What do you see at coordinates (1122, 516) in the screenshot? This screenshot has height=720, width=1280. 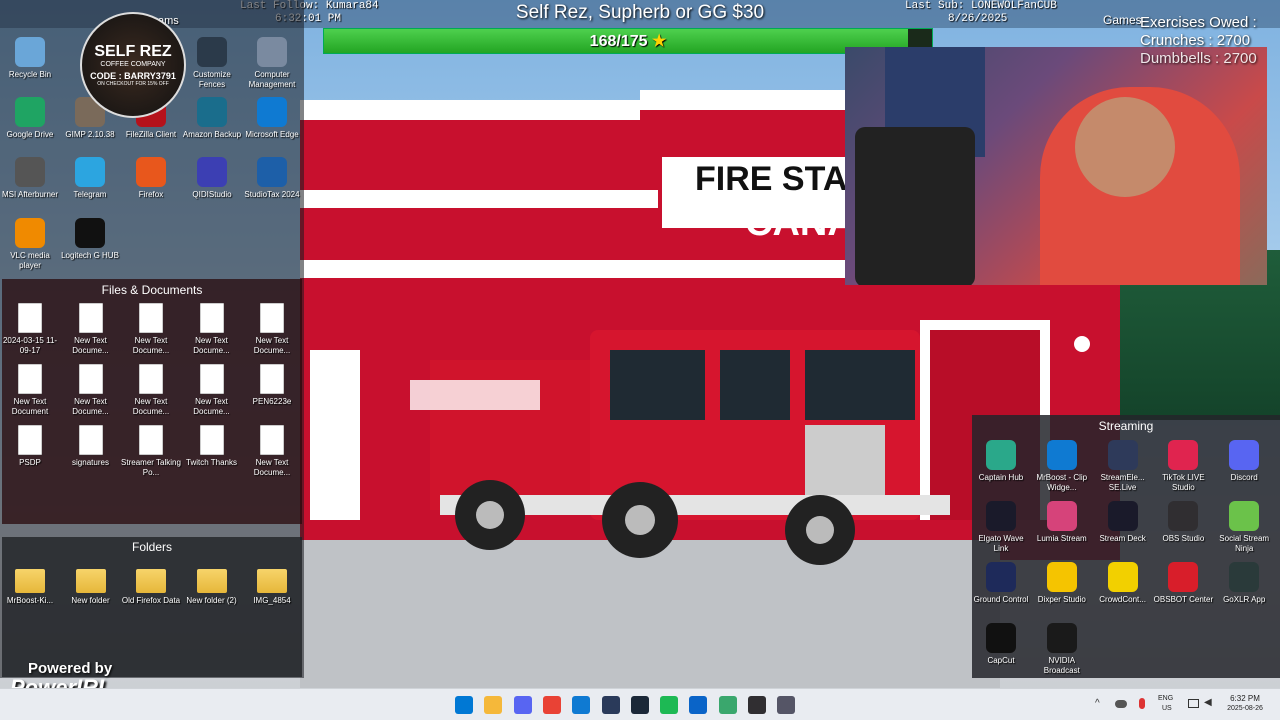 I see `stream-deck-icon` at bounding box center [1122, 516].